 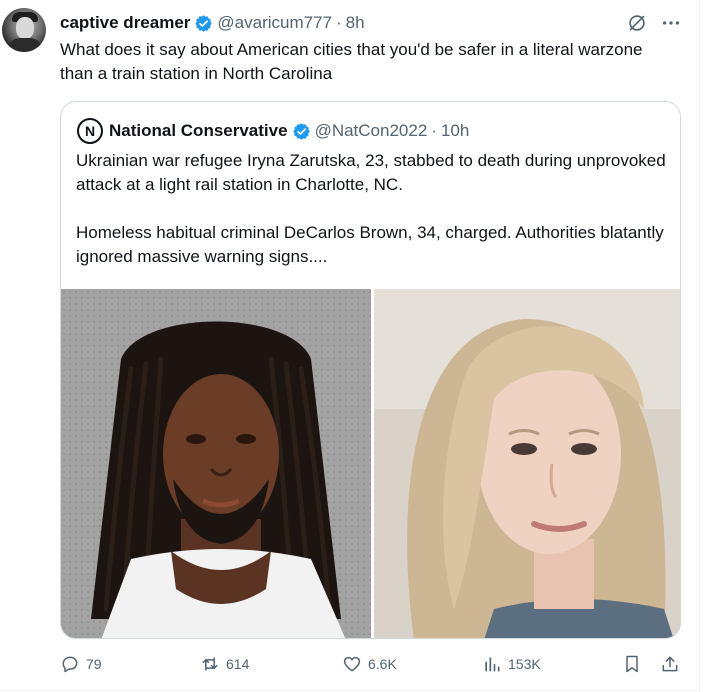 What do you see at coordinates (210, 664) in the screenshot?
I see `repost-icon` at bounding box center [210, 664].